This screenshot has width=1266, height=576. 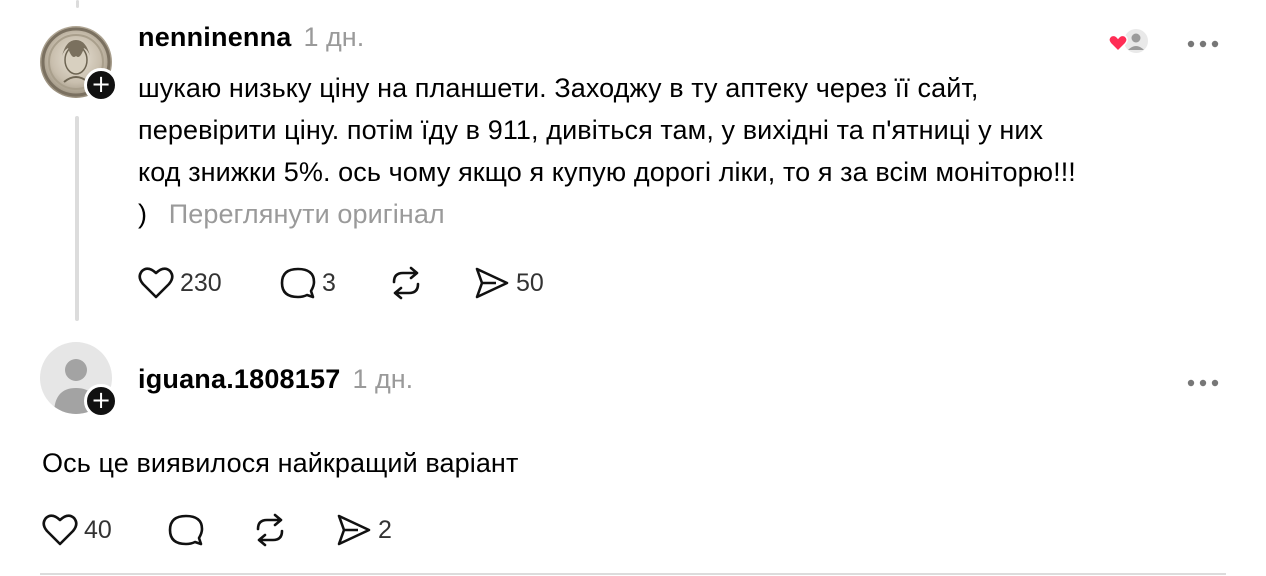 I want to click on share-count: 2, so click(x=385, y=529).